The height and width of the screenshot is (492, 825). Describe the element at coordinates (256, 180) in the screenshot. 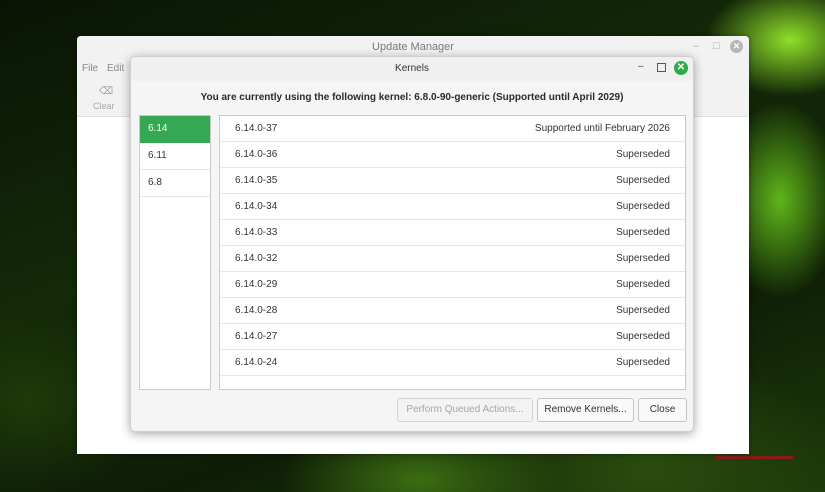

I see `kernel-version: 6.14.0-35` at that location.